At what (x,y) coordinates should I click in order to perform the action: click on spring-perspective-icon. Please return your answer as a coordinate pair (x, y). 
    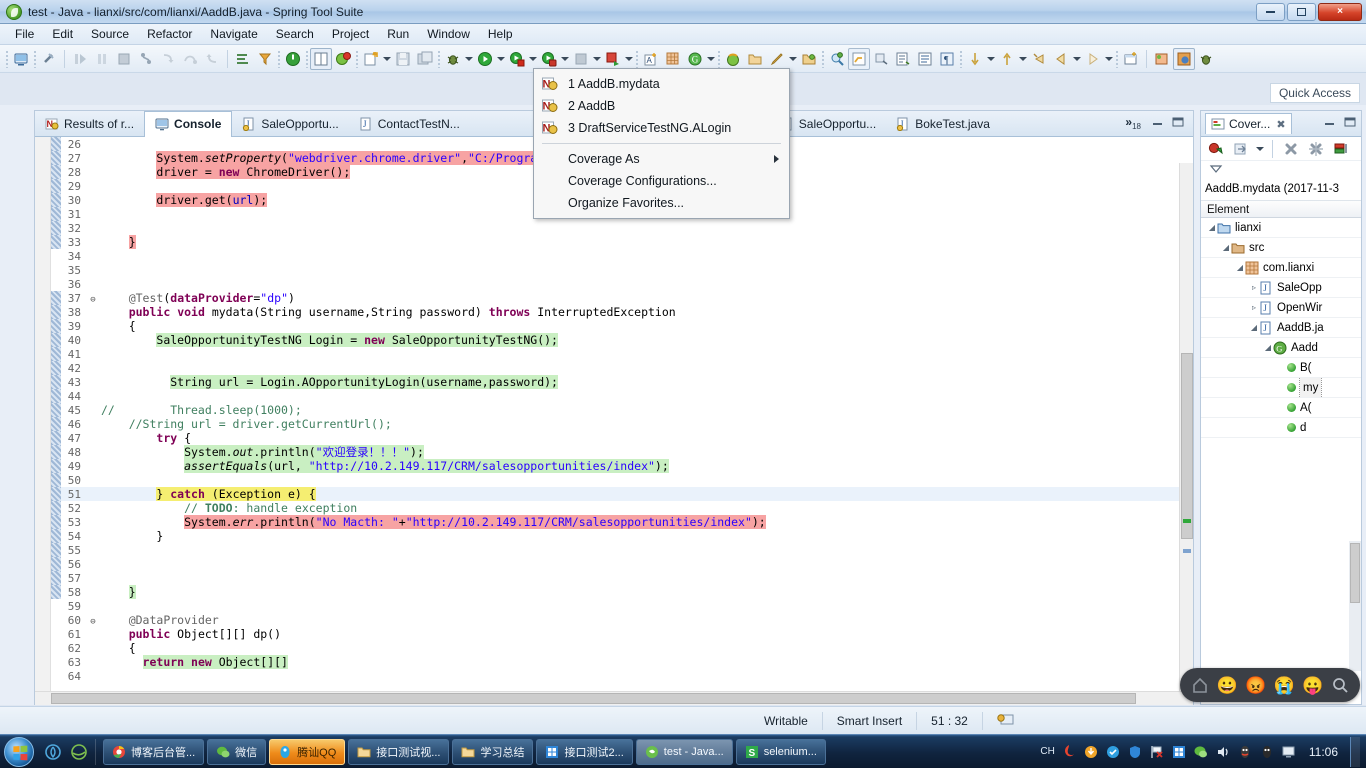
    Looking at the image, I should click on (1184, 58).